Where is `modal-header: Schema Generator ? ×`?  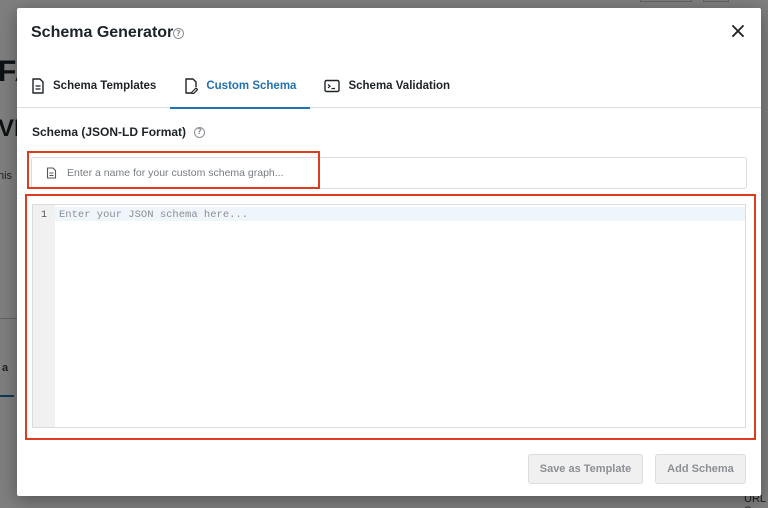 modal-header: Schema Generator ? × is located at coordinates (389, 34).